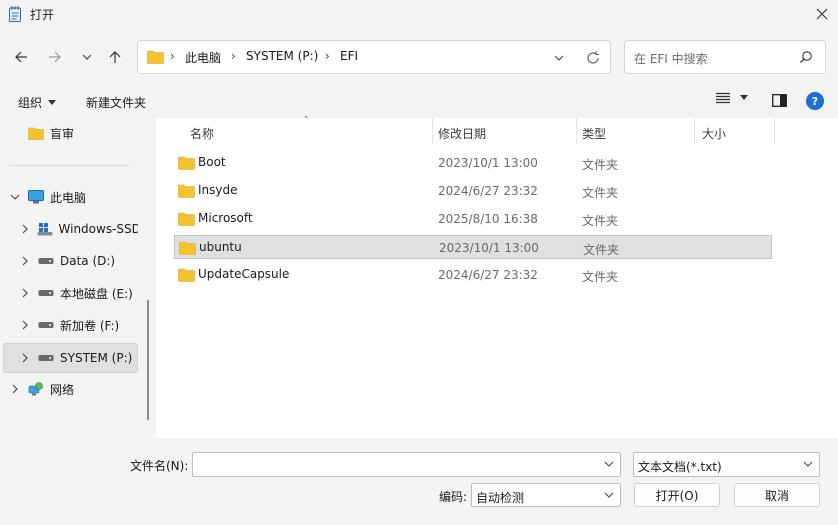 This screenshot has height=525, width=838. Describe the element at coordinates (779, 102) in the screenshot. I see `preview-pane-button` at that location.